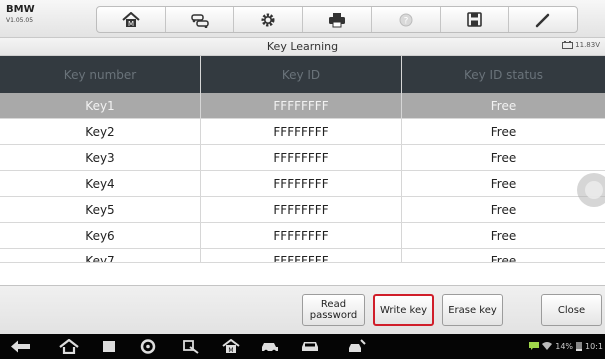 The width and height of the screenshot is (605, 359). I want to click on pen-icon, so click(542, 20).